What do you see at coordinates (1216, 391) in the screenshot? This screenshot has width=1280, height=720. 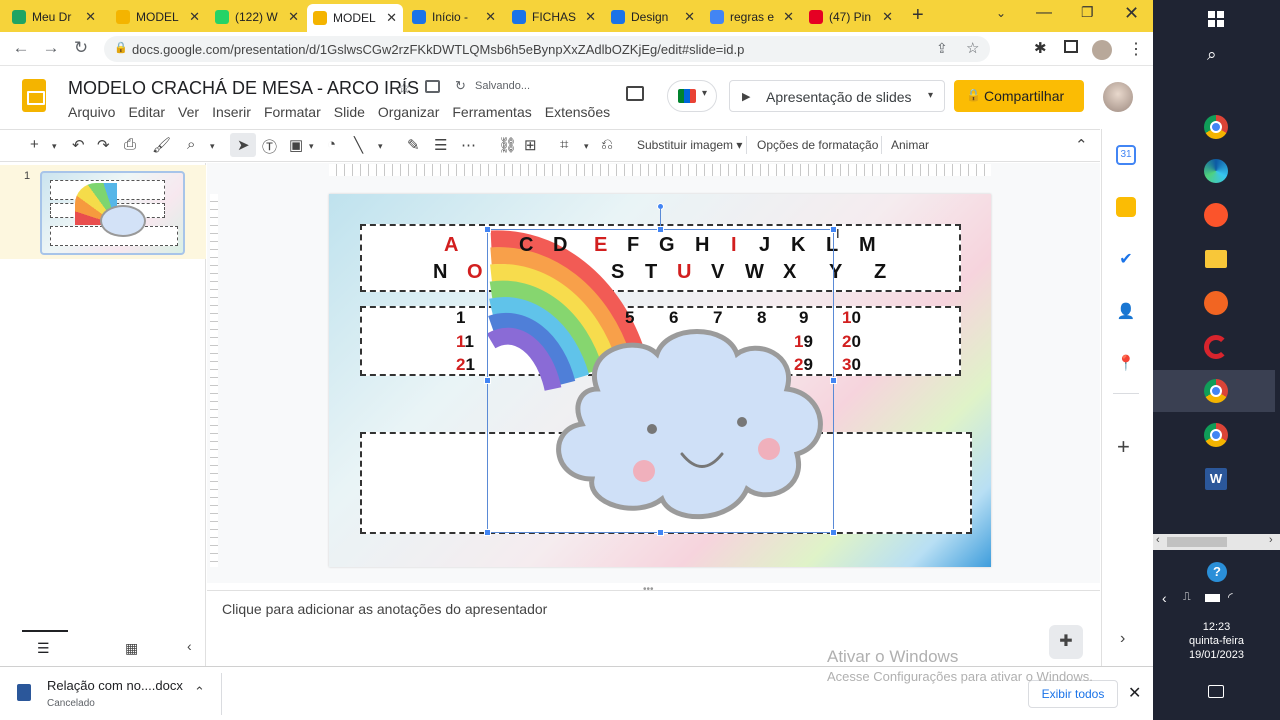 I see `chrome-profile-icon` at bounding box center [1216, 391].